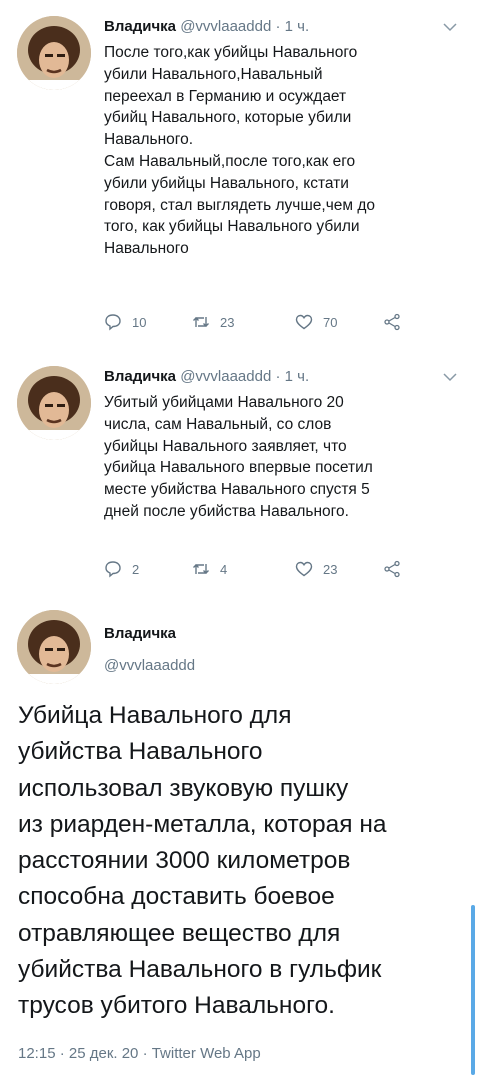 The width and height of the screenshot is (479, 1080). What do you see at coordinates (264, 324) in the screenshot?
I see `tweet-actions: 10 23 70` at bounding box center [264, 324].